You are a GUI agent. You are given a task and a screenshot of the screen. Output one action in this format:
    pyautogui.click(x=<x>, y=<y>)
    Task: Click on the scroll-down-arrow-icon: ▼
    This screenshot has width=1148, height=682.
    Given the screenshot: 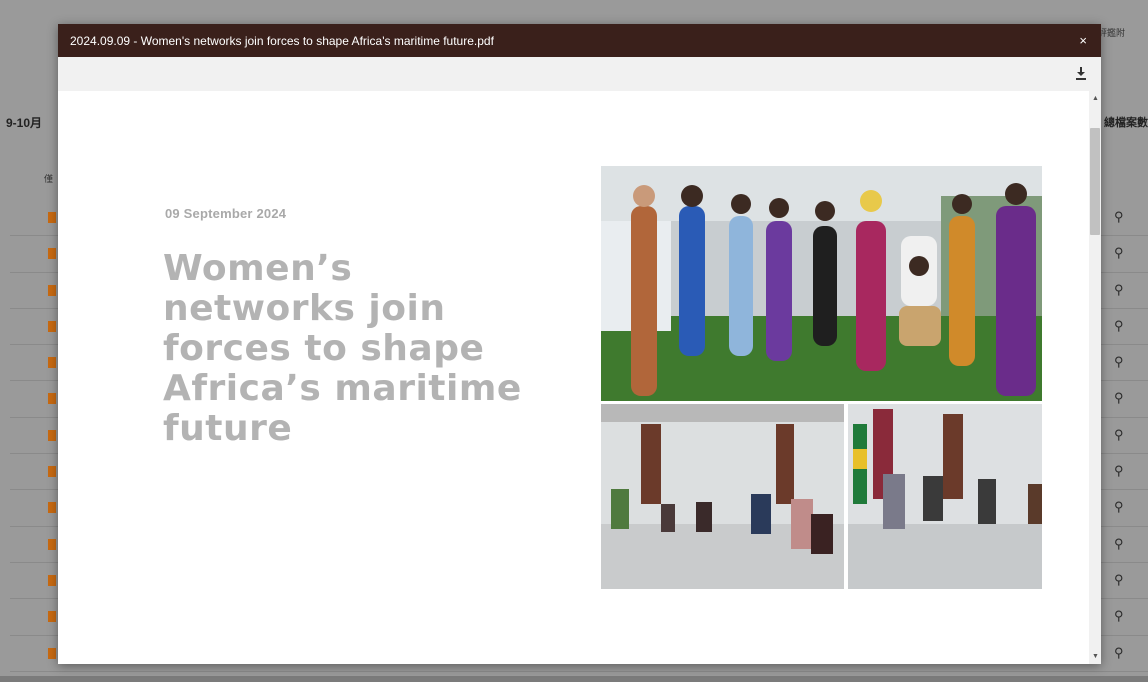 What is the action you would take?
    pyautogui.click(x=1095, y=656)
    